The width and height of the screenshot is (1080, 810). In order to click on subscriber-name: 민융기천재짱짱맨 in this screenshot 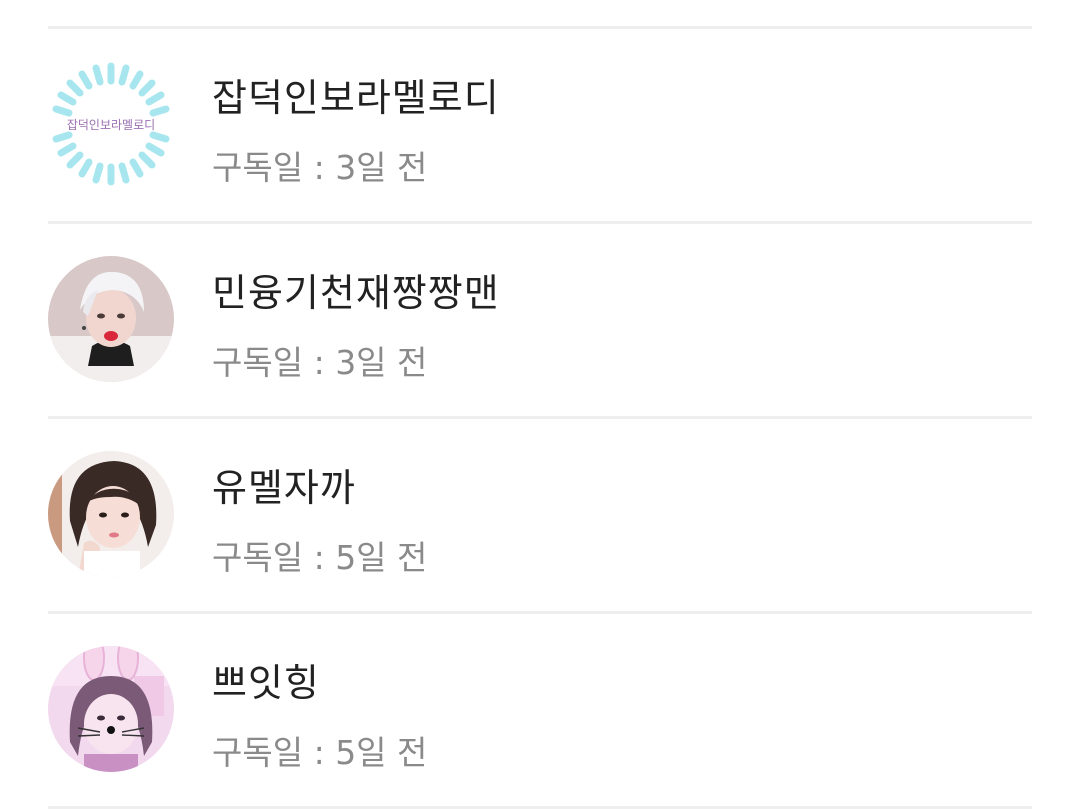, I will do `click(356, 293)`.